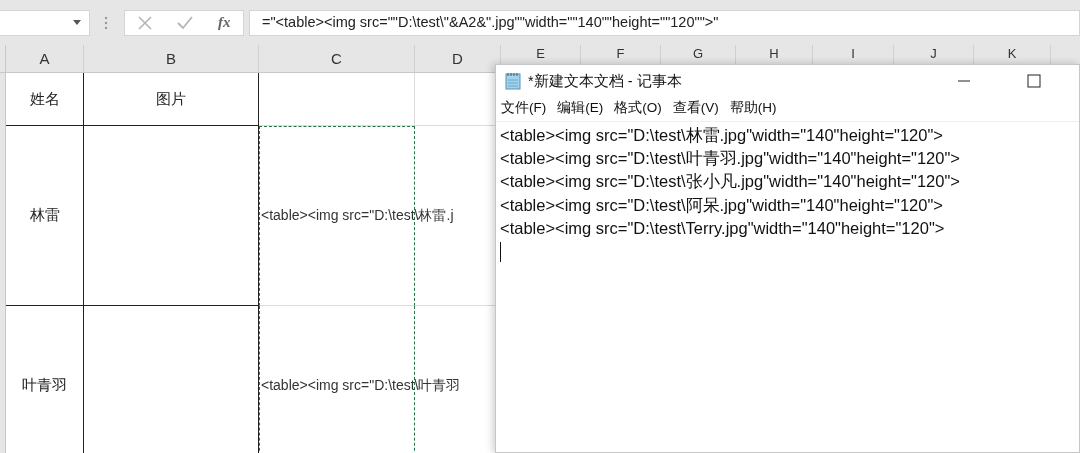  What do you see at coordinates (730, 182) in the screenshot?
I see `text-line: <table><img src="D:\test\张小凡.jpg"width="140"height="120">` at bounding box center [730, 182].